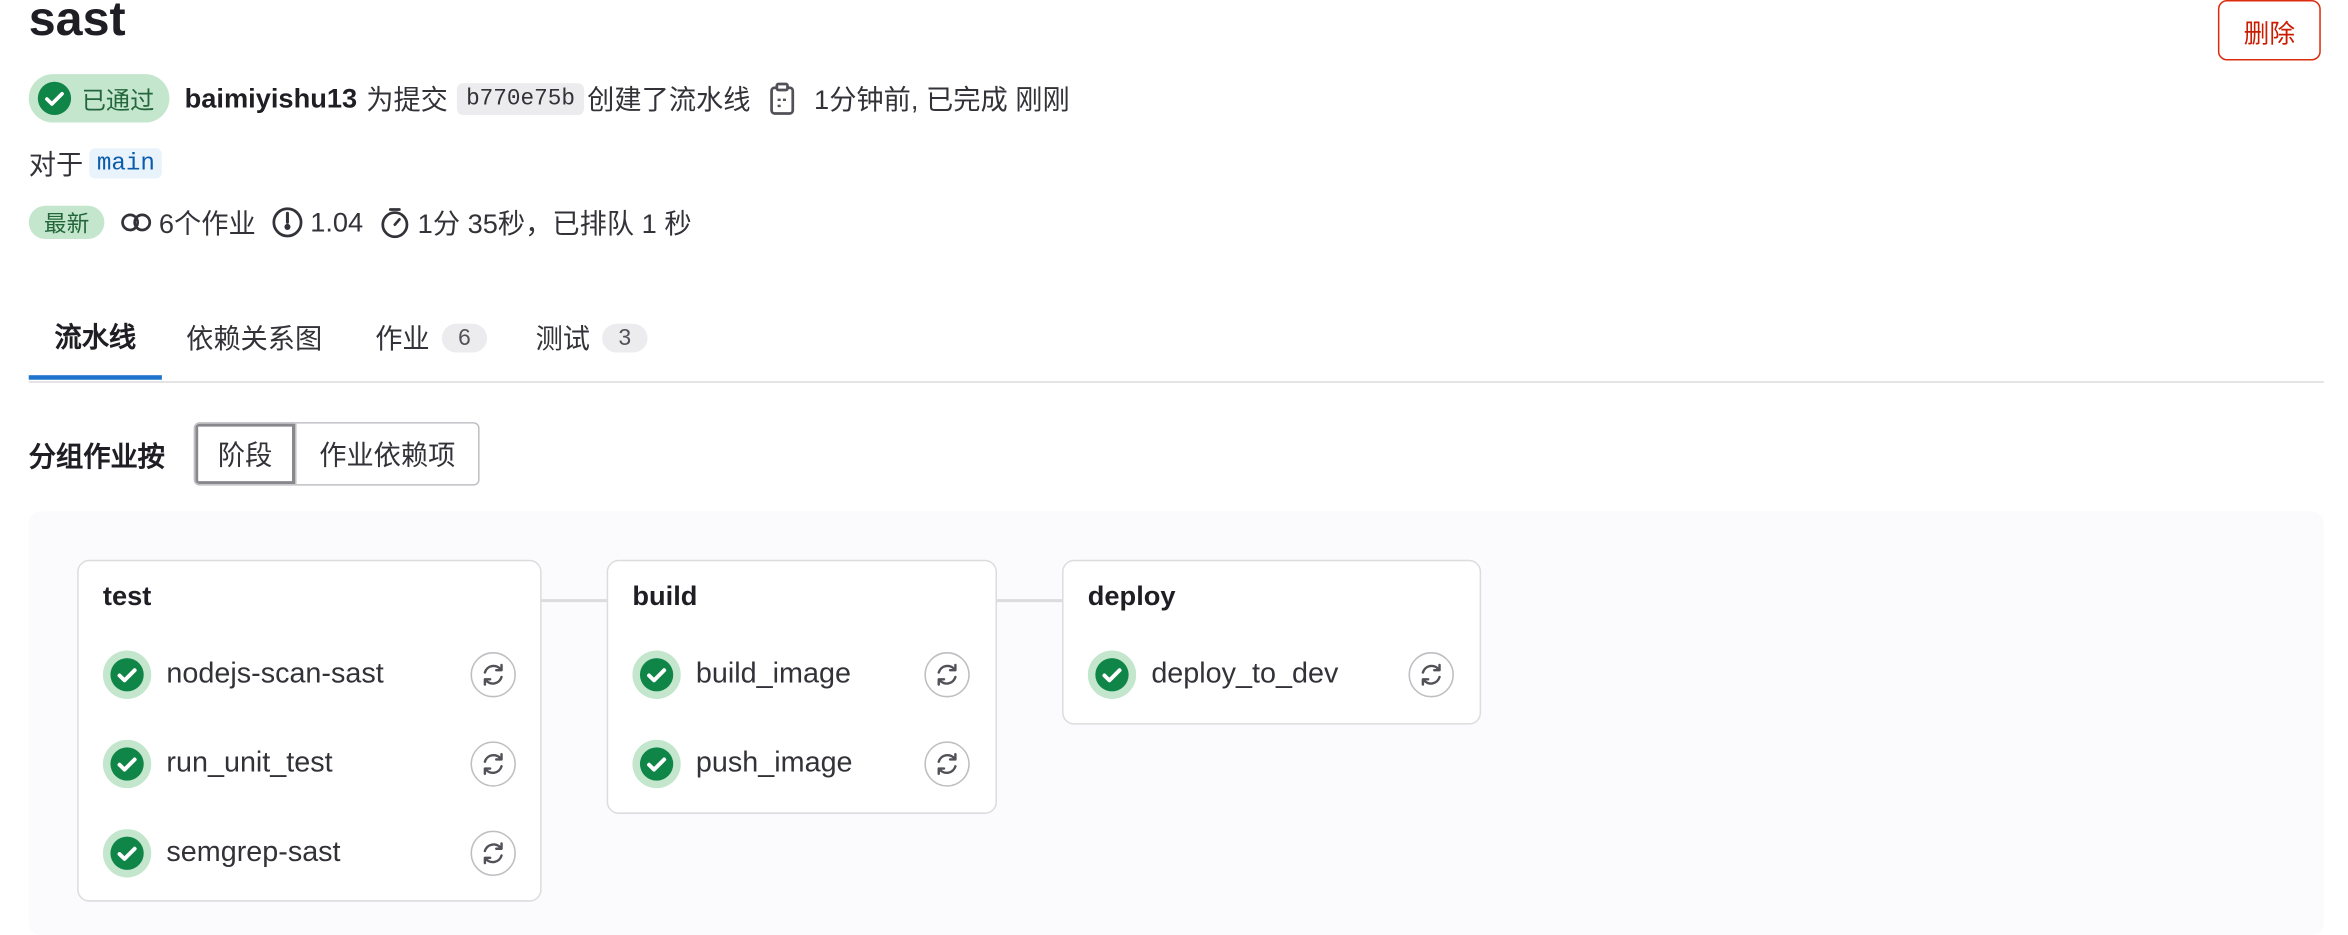  Describe the element at coordinates (665, 596) in the screenshot. I see `stage-name: build` at that location.